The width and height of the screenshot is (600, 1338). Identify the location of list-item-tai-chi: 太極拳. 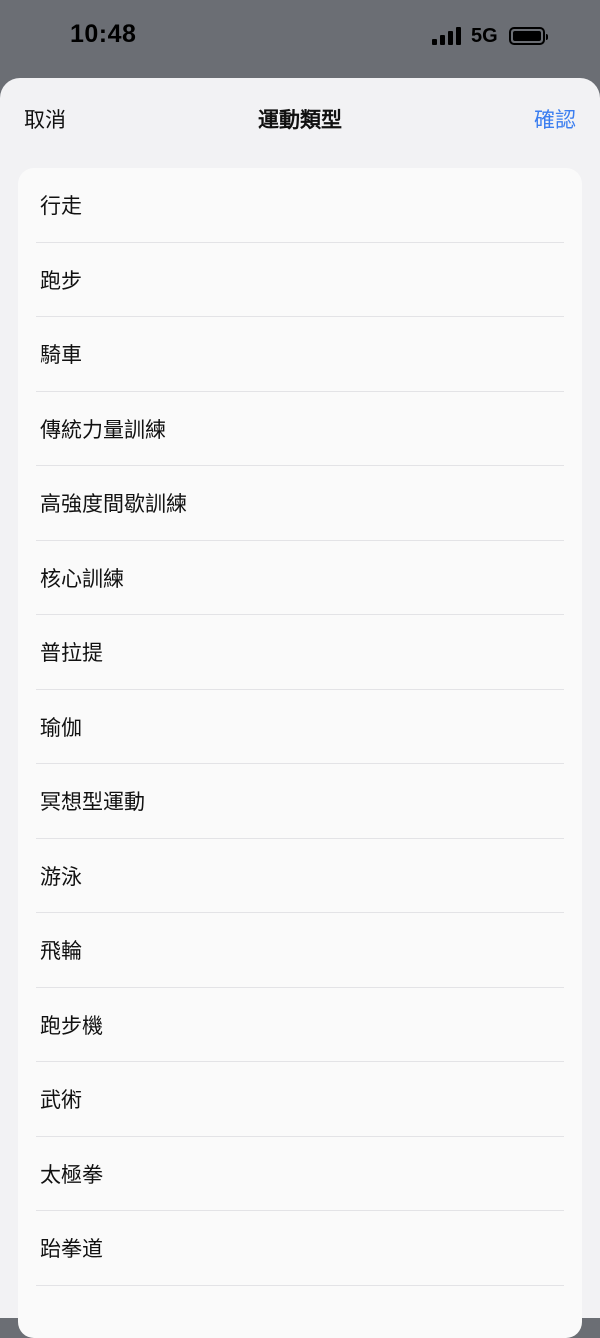
(300, 1174).